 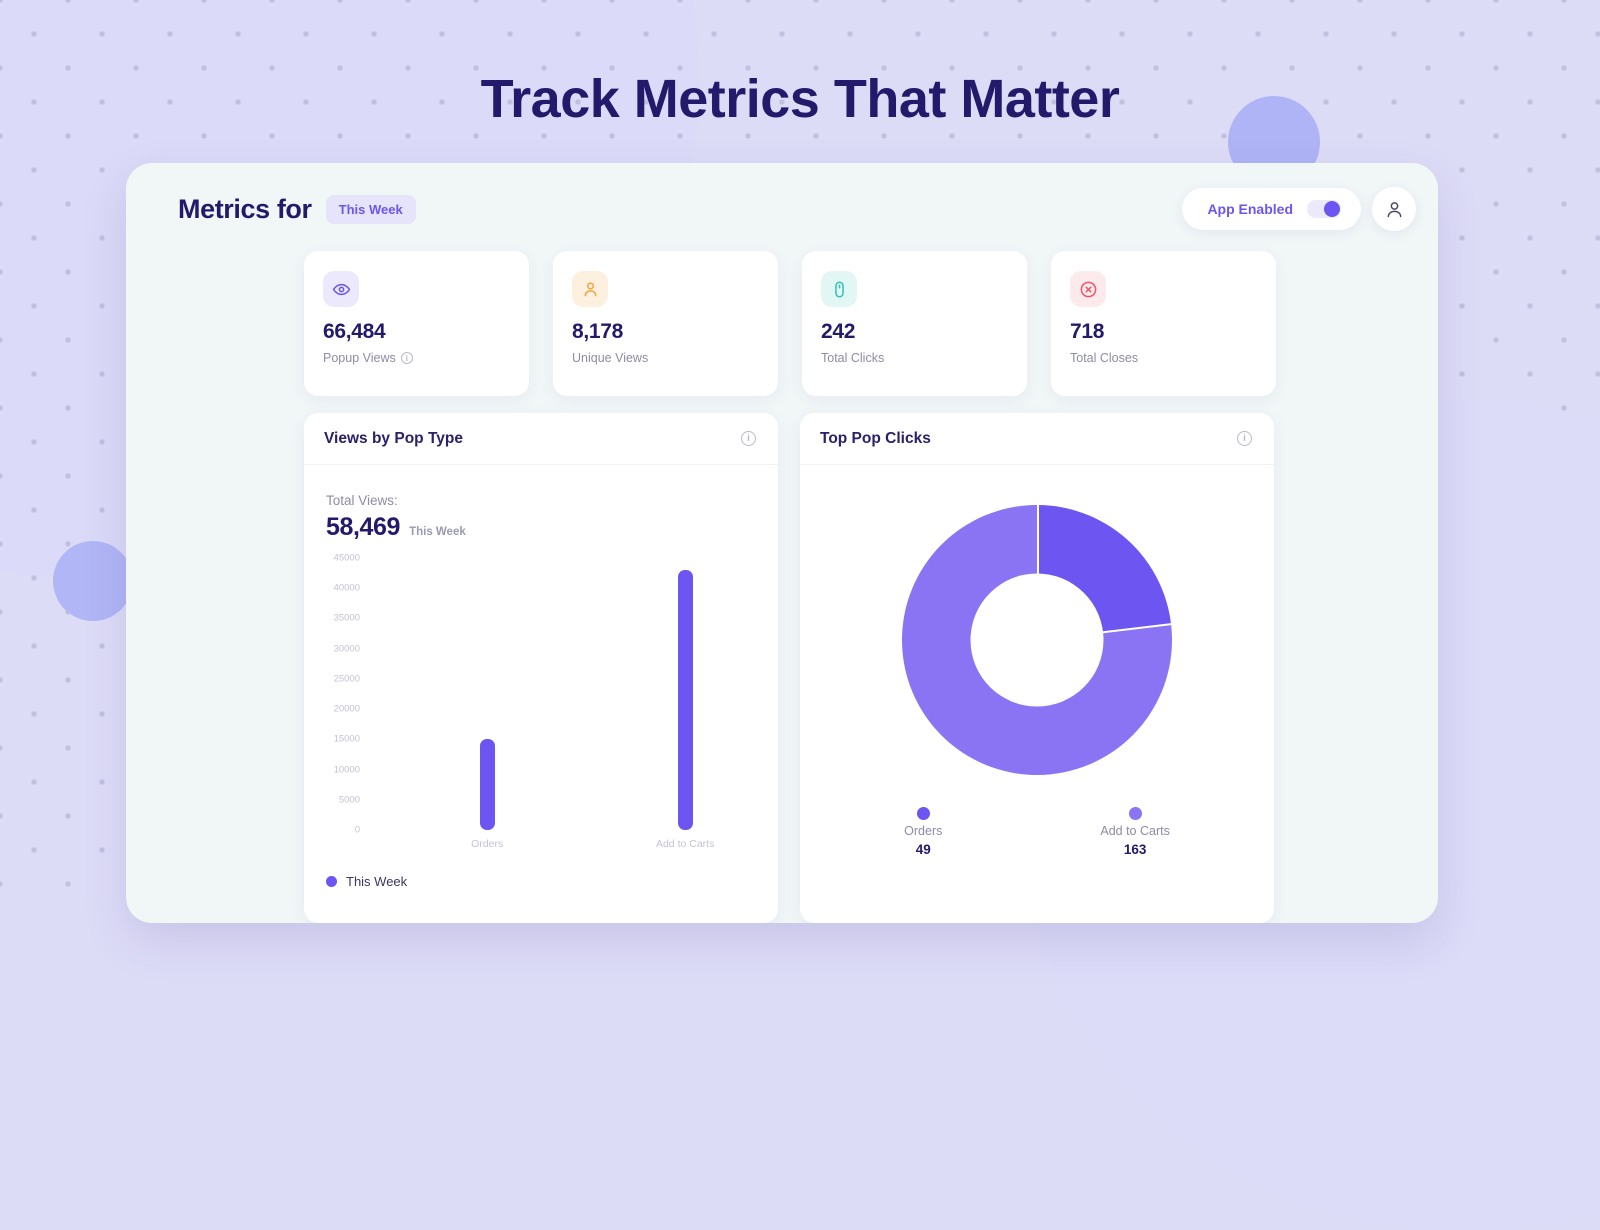 I want to click on panel-title: Top Pop Clicks, so click(x=875, y=438).